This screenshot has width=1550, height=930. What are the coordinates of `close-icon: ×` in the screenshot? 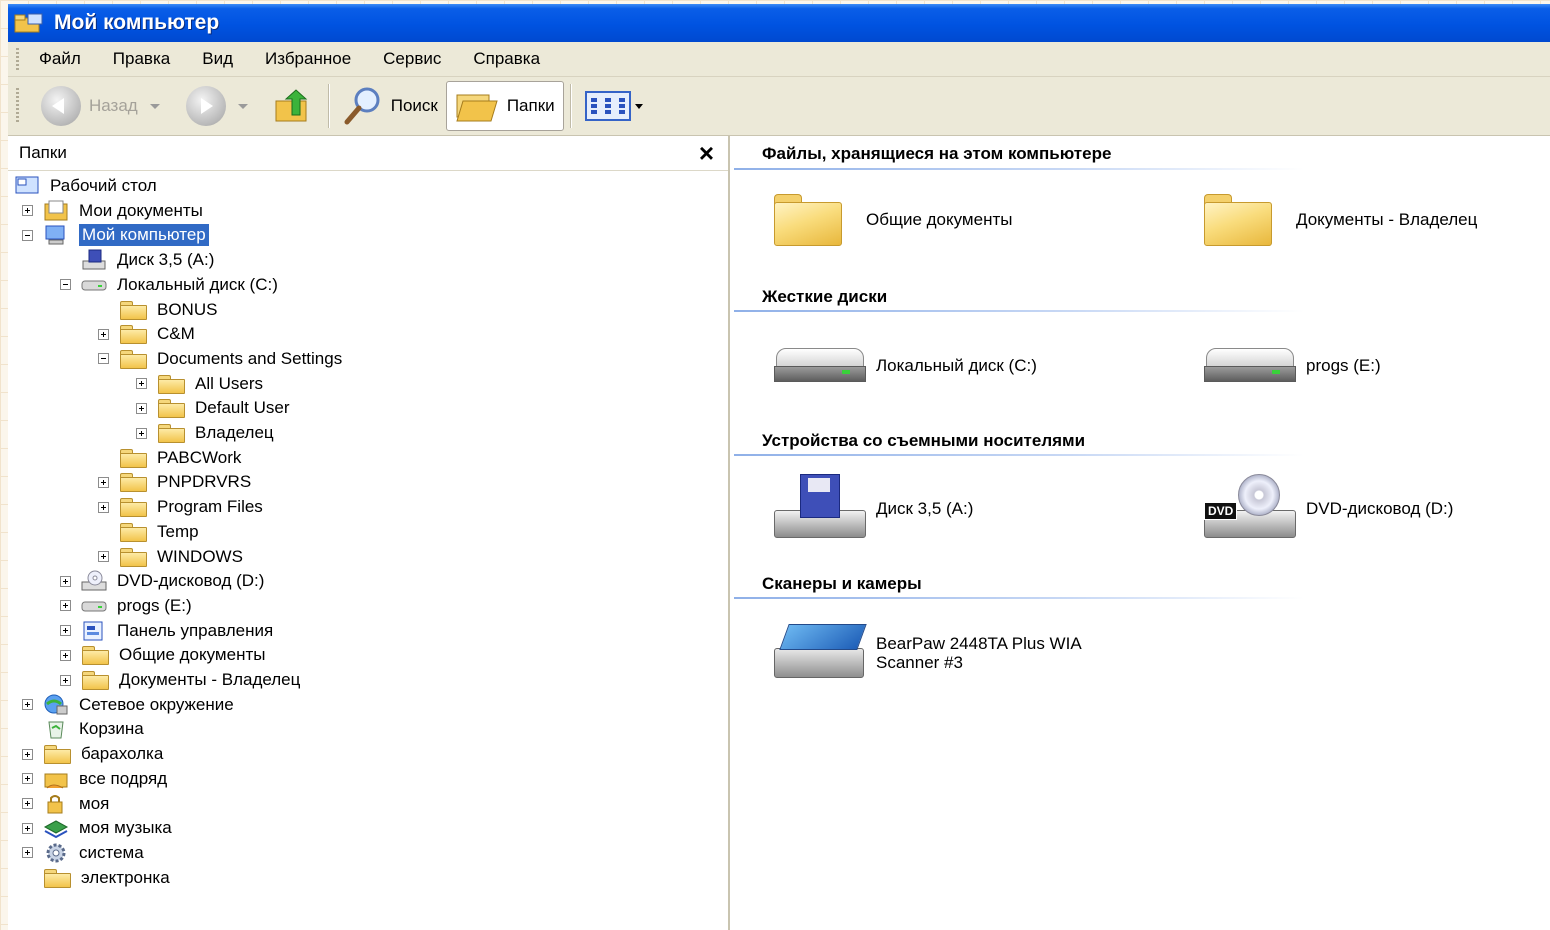 It's located at (706, 153).